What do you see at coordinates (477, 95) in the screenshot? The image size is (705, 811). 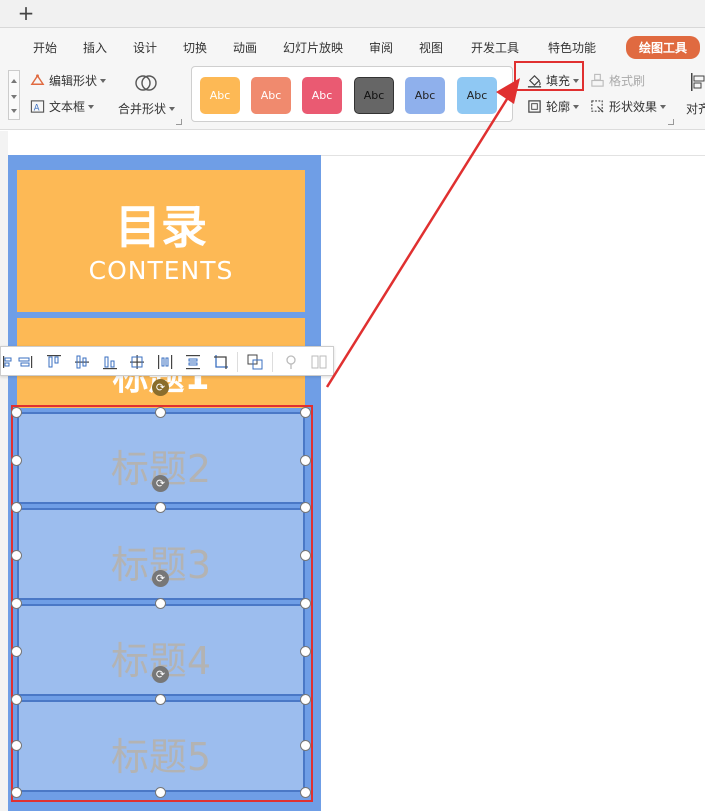 I see `style-swatch-6: Abc` at bounding box center [477, 95].